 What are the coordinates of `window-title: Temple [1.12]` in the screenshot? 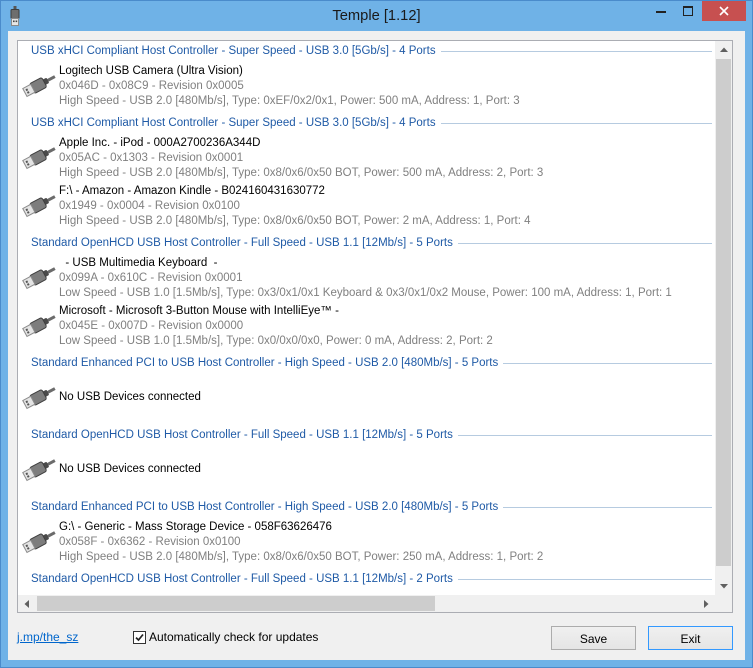 It's located at (376, 16).